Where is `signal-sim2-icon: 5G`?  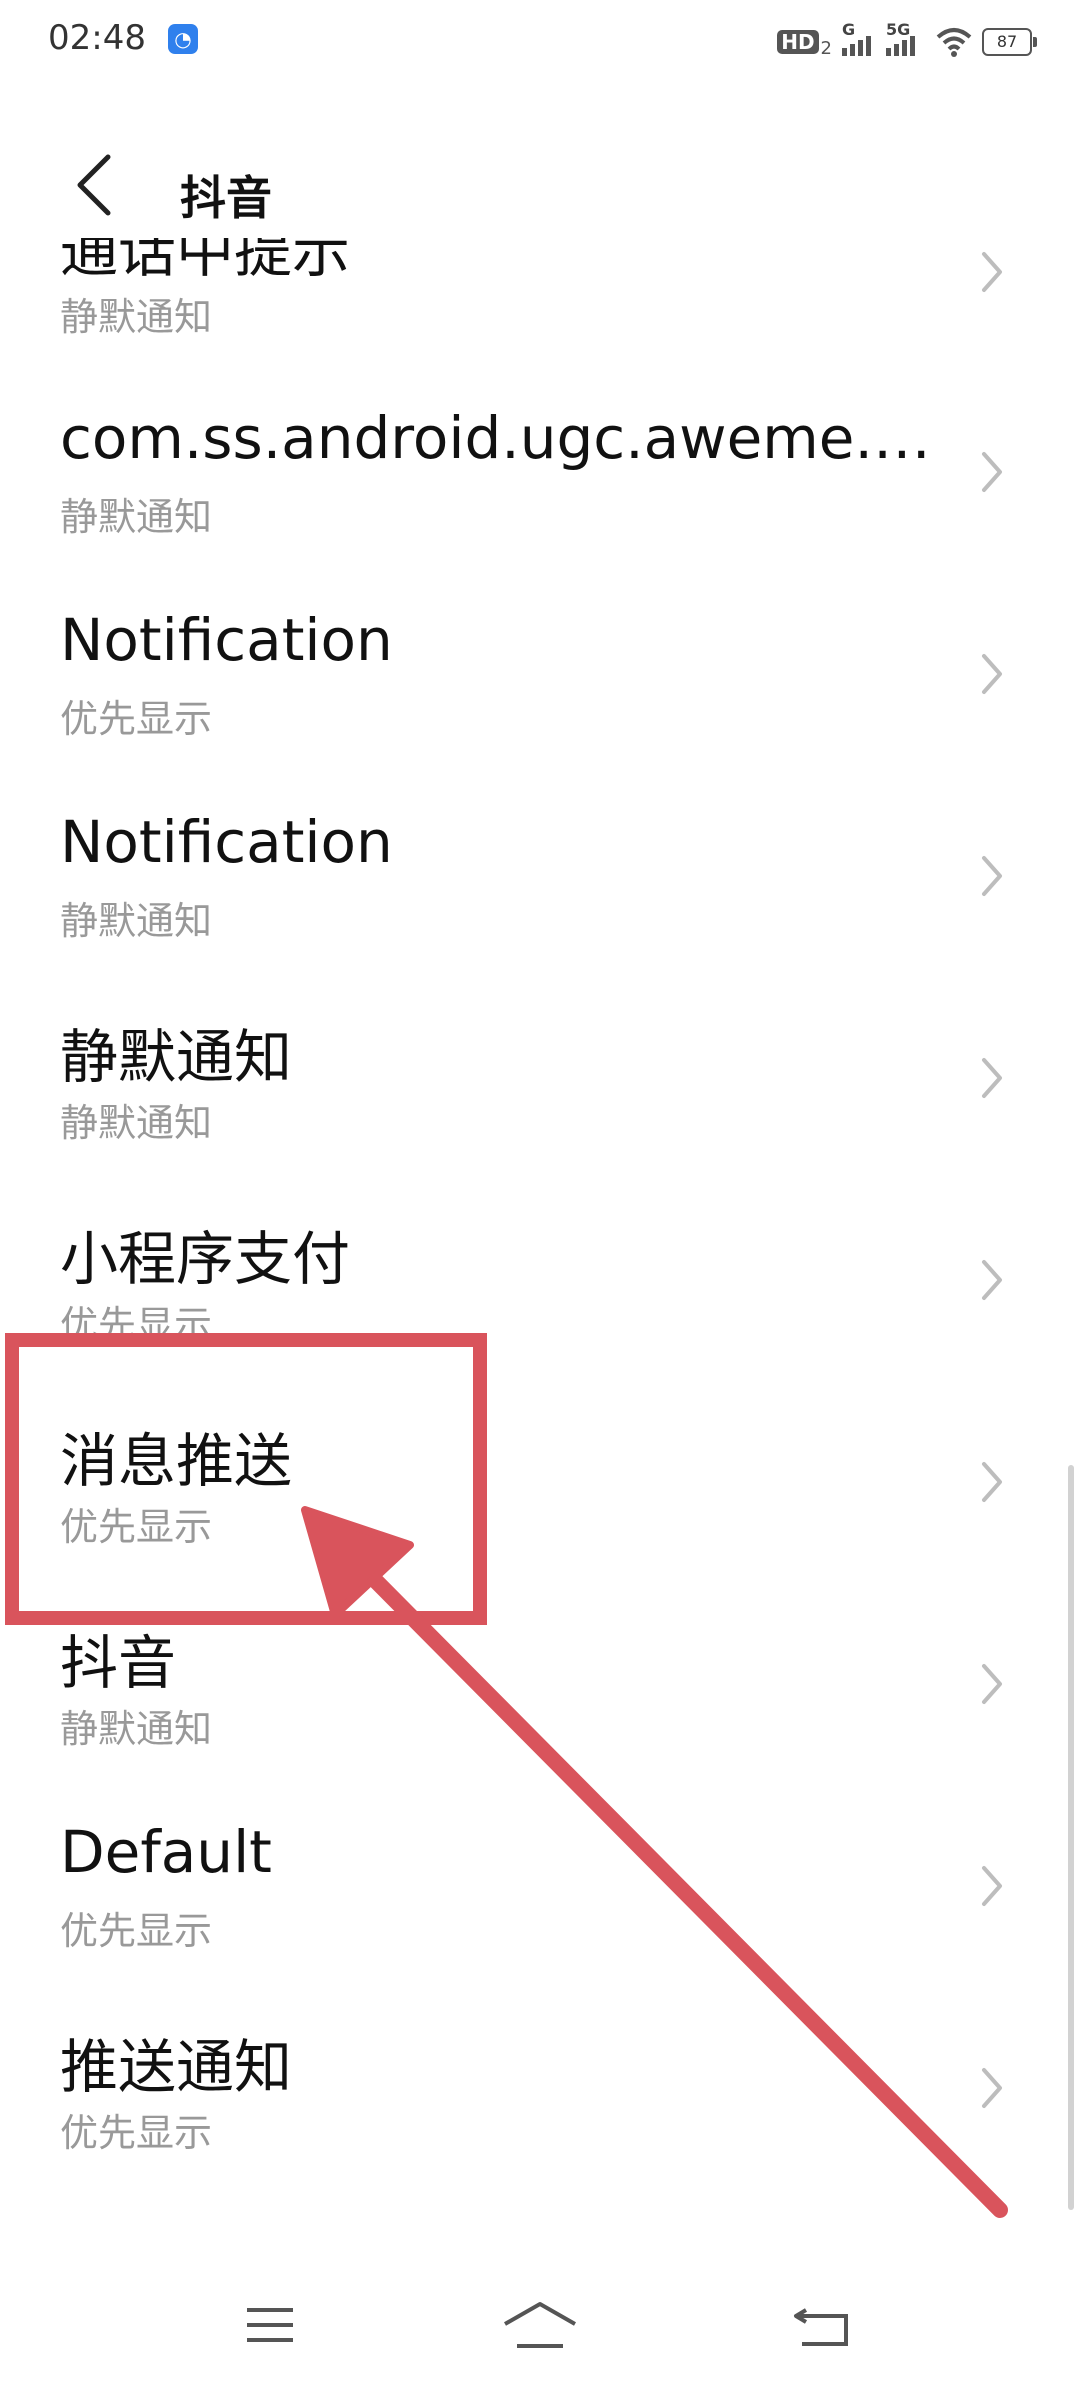 signal-sim2-icon: 5G is located at coordinates (906, 38).